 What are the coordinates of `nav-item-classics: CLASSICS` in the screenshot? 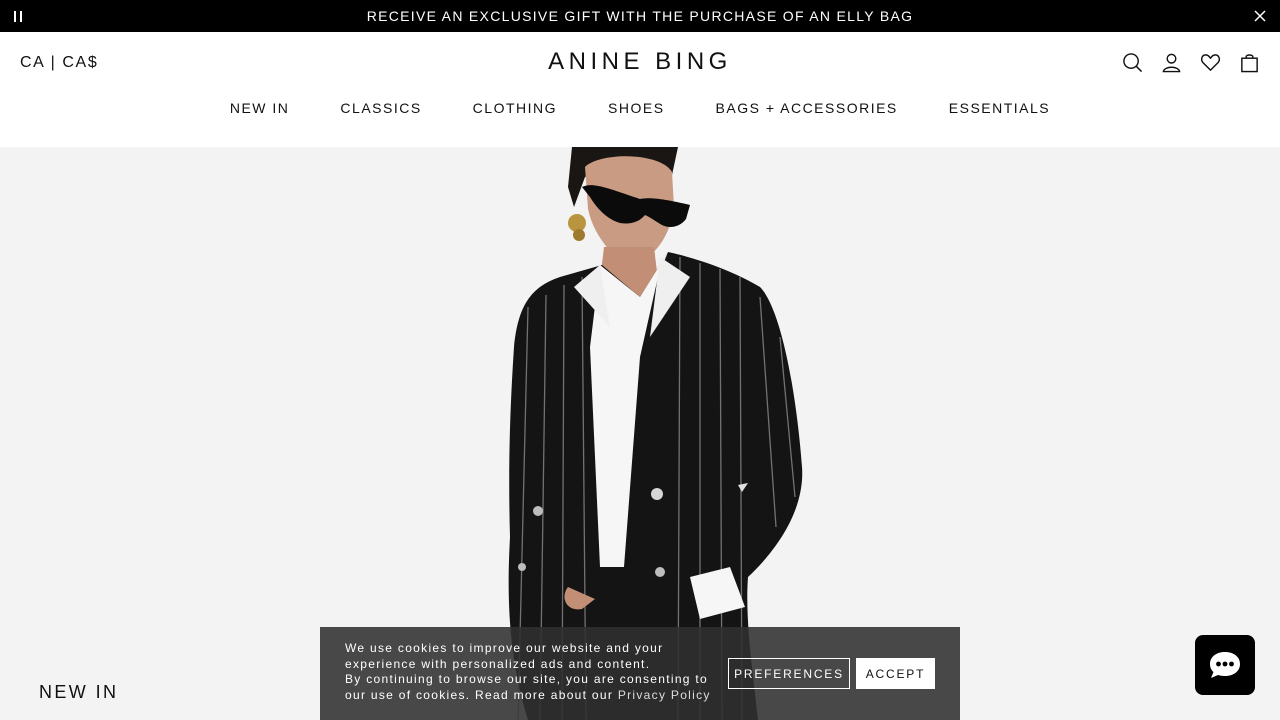 It's located at (380, 108).